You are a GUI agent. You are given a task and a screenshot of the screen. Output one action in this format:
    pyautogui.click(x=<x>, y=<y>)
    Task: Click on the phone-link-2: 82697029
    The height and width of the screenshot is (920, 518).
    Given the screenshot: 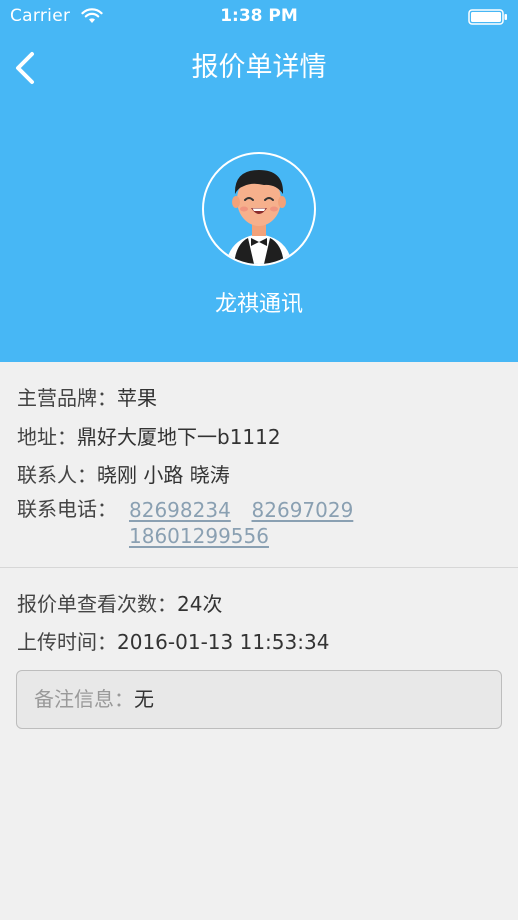 What is the action you would take?
    pyautogui.click(x=303, y=510)
    